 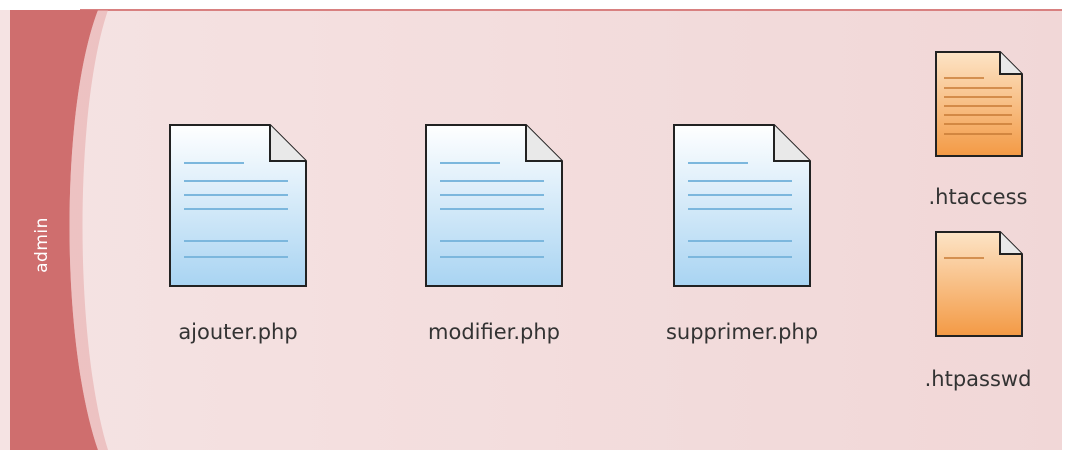 I want to click on file-icon-htaccess, so click(x=979, y=104).